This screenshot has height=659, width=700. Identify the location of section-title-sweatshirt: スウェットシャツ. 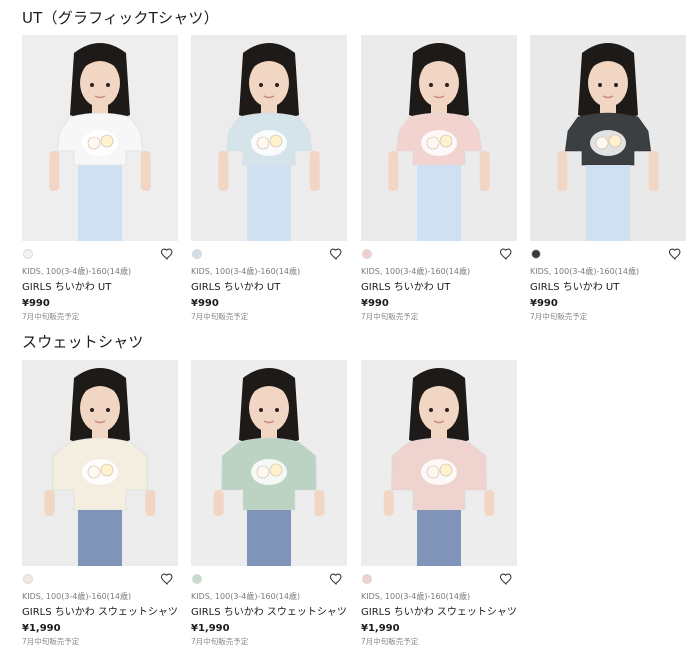
(83, 342).